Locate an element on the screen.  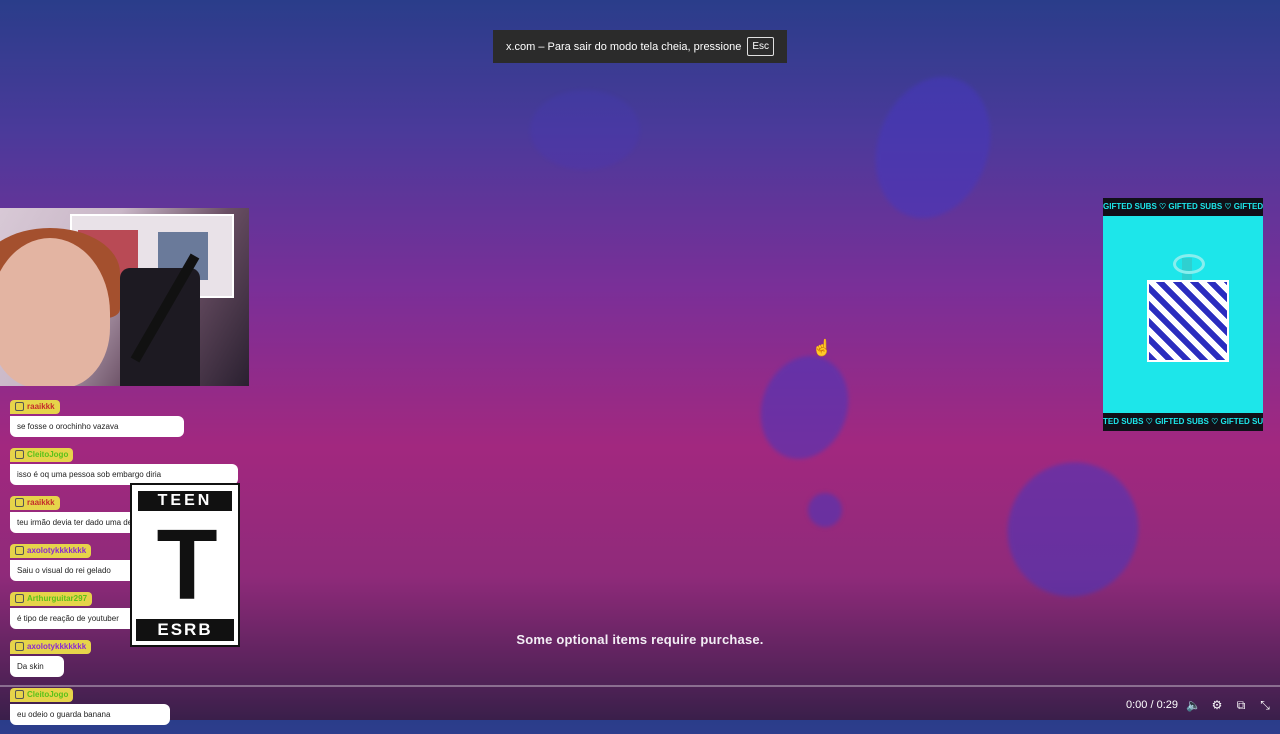
chat-message: raaikkk se fosse o orochinho vazava is located at coordinates (130, 417).